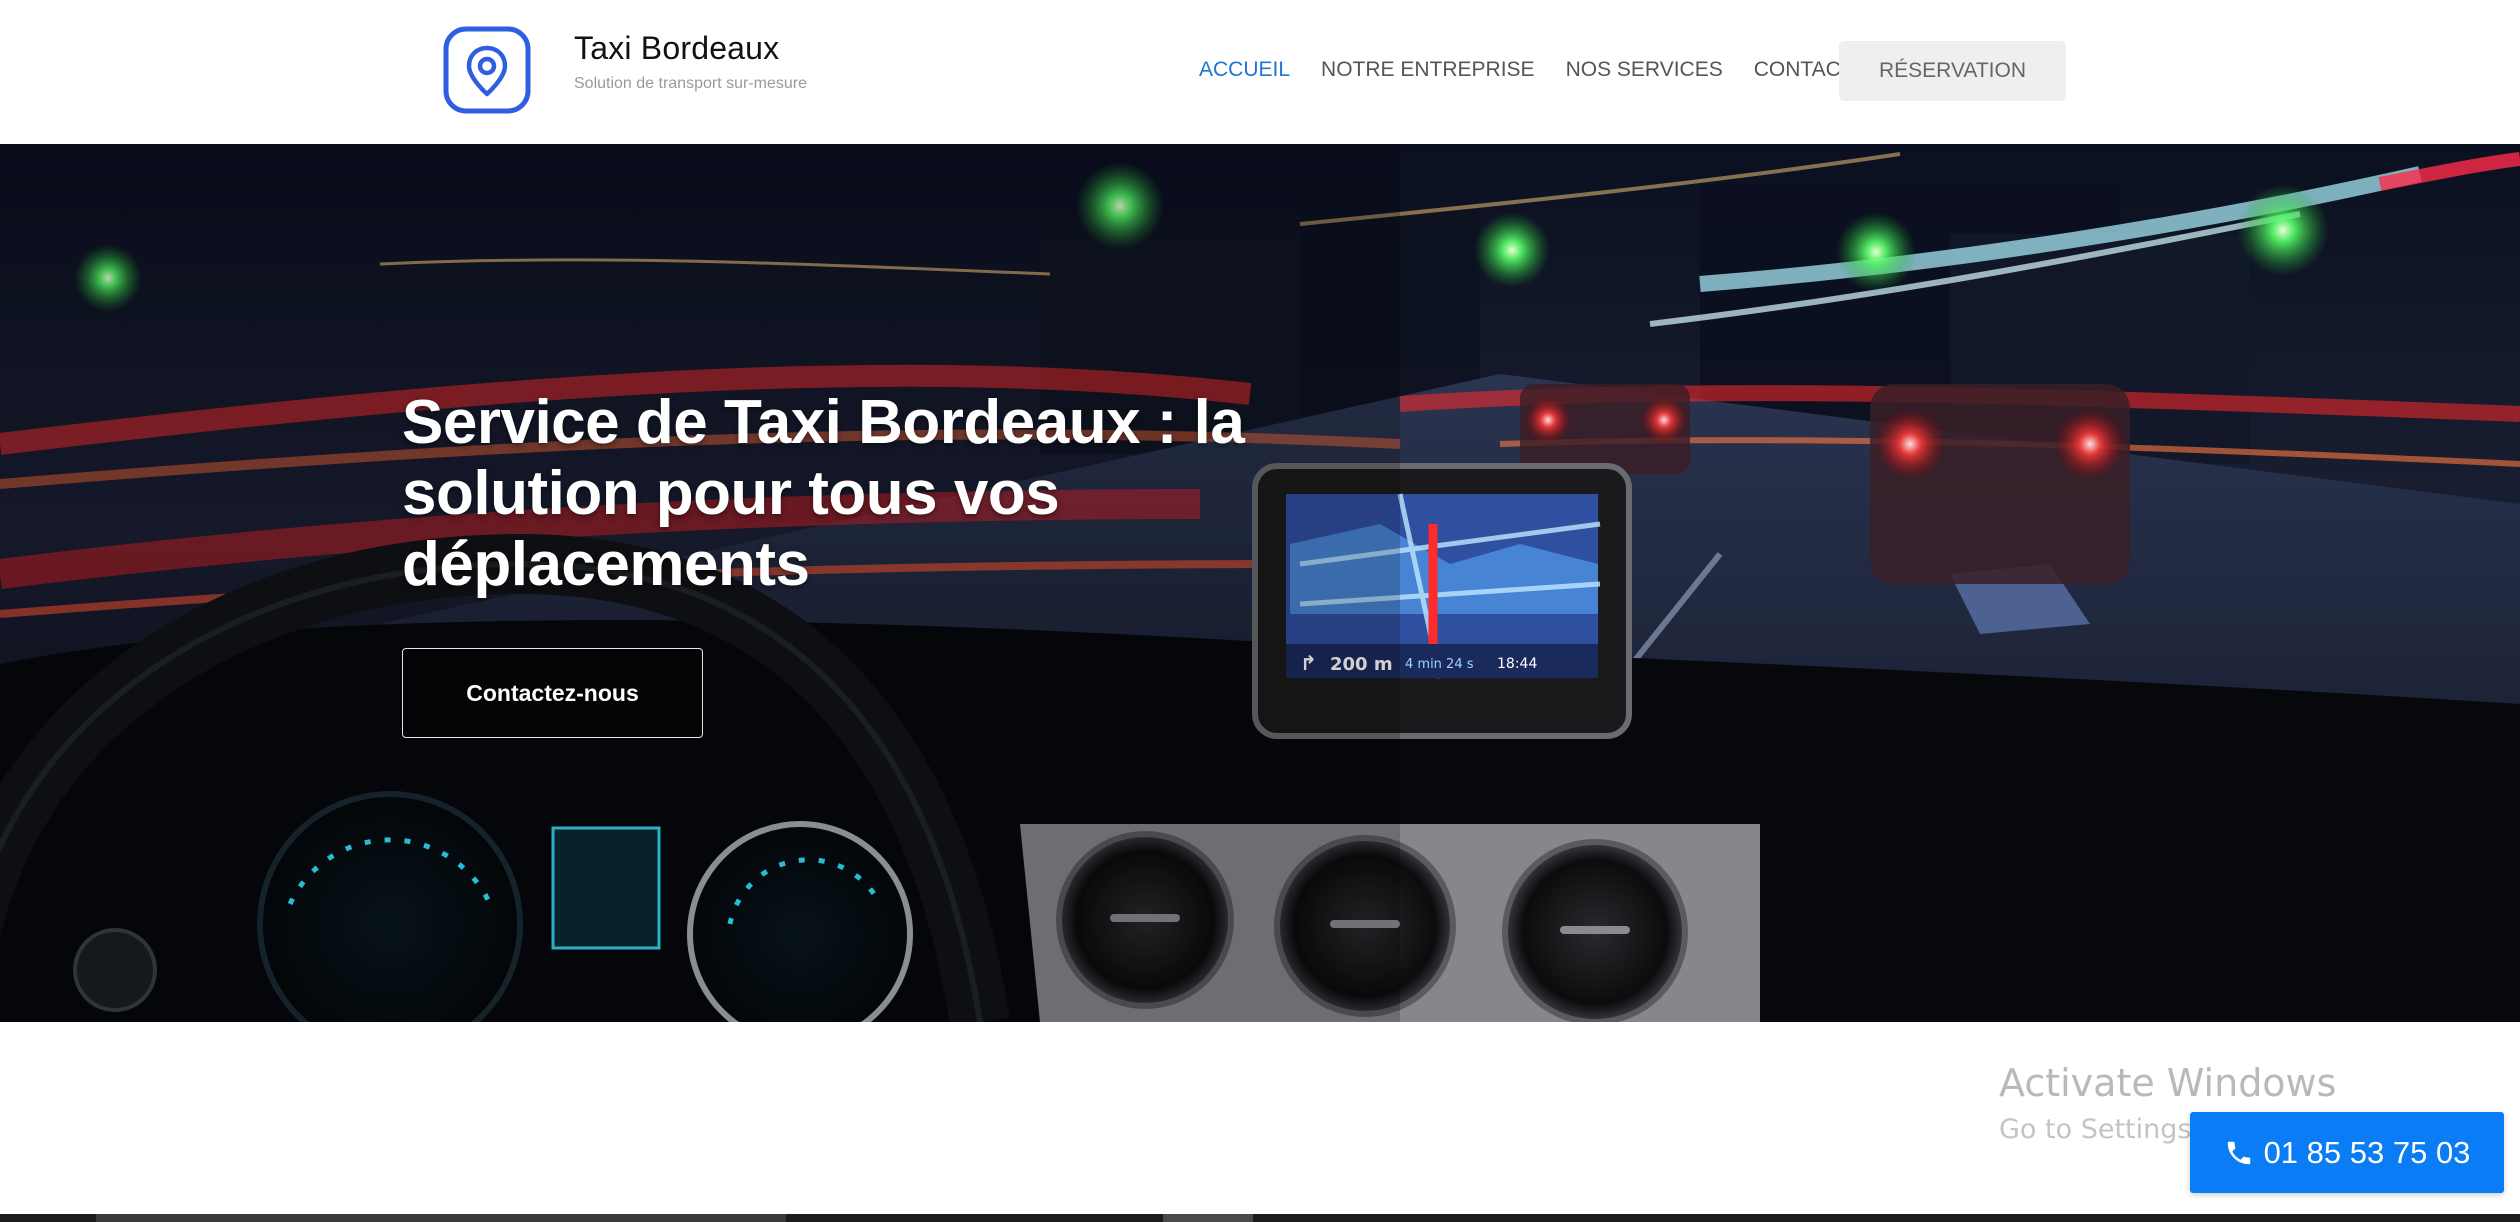 The width and height of the screenshot is (2520, 1222). What do you see at coordinates (552, 693) in the screenshot?
I see `contact-us-button: Contactez-nous` at bounding box center [552, 693].